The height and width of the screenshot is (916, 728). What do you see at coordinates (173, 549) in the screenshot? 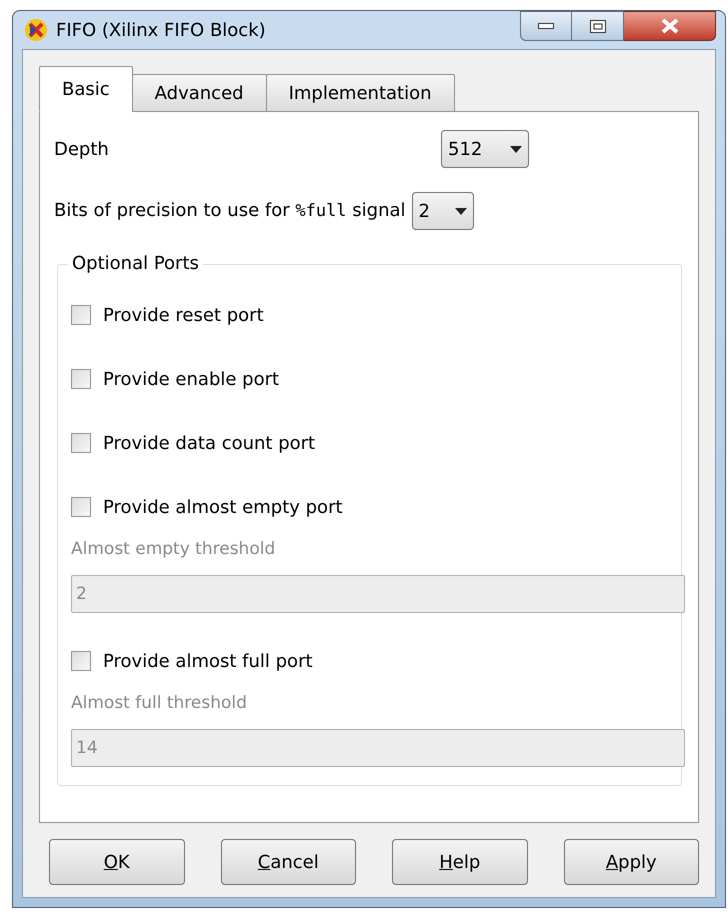
I see `field-label: Almost empty threshold` at bounding box center [173, 549].